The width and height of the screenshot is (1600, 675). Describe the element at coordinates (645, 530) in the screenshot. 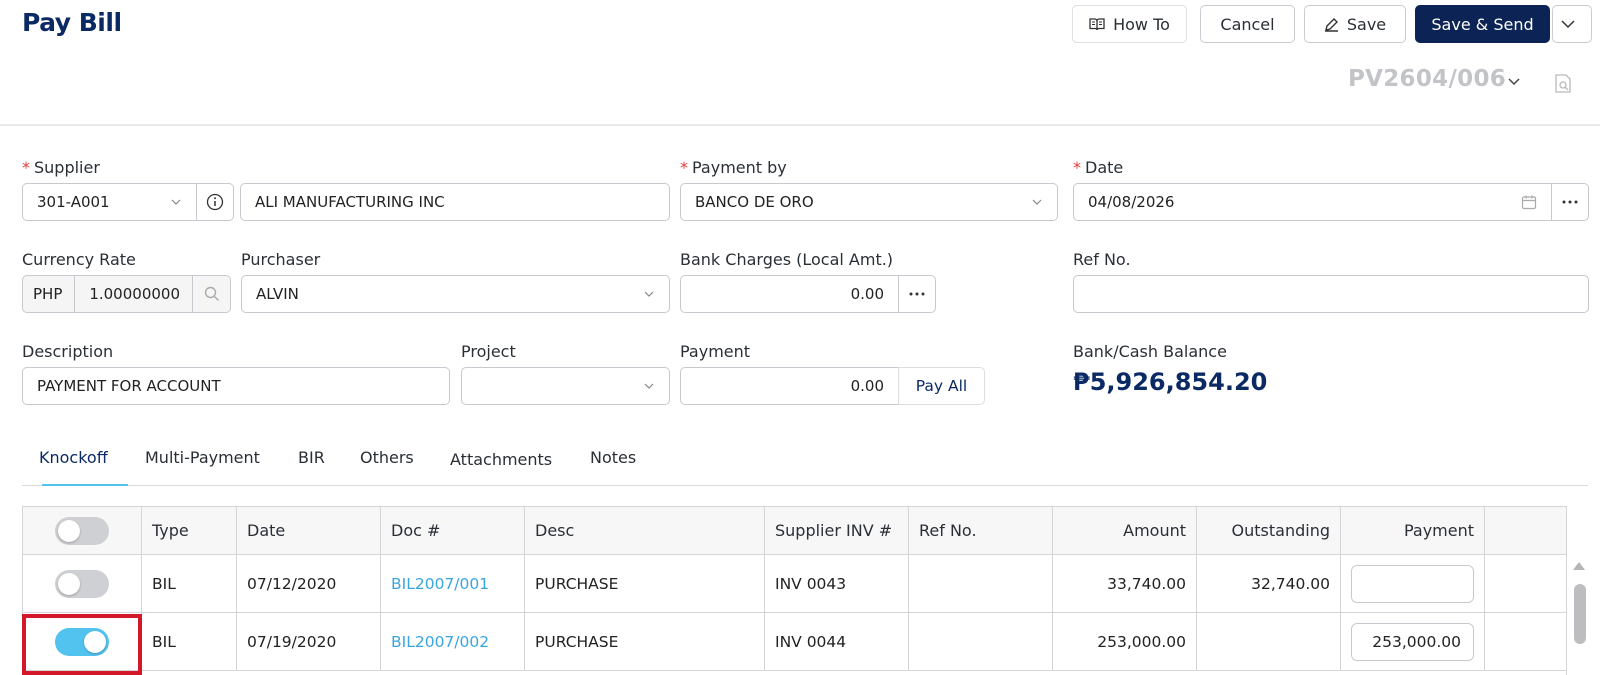

I see `column-header-desc: Desc` at that location.